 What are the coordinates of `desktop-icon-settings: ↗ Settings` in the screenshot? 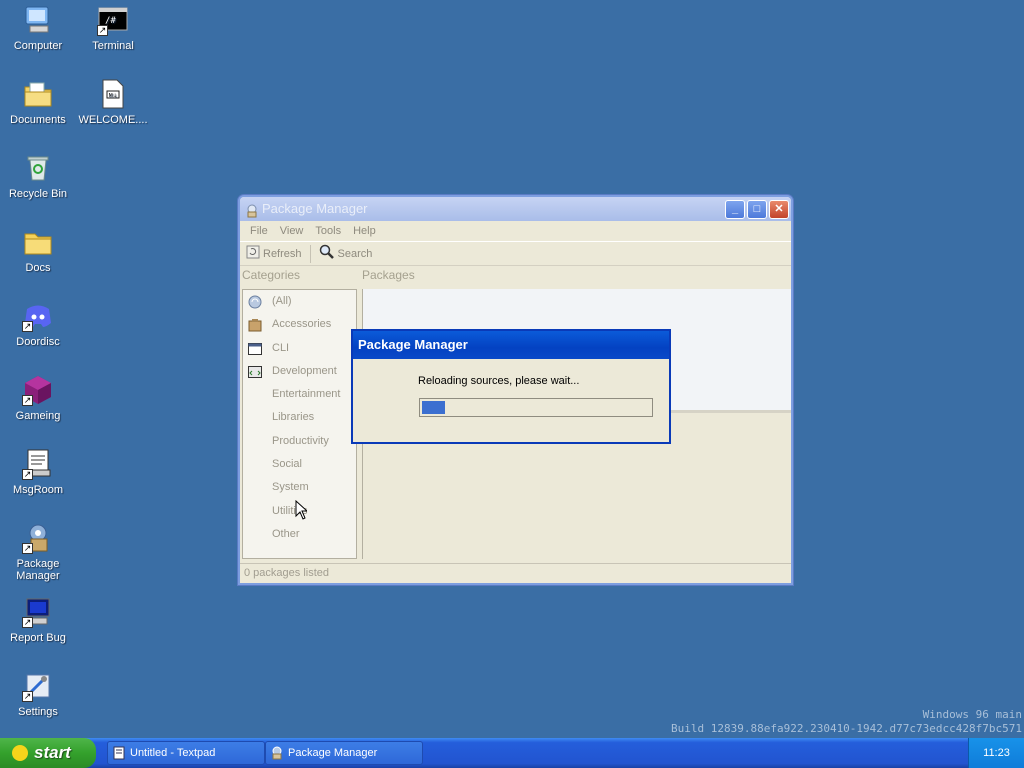 It's located at (38, 694).